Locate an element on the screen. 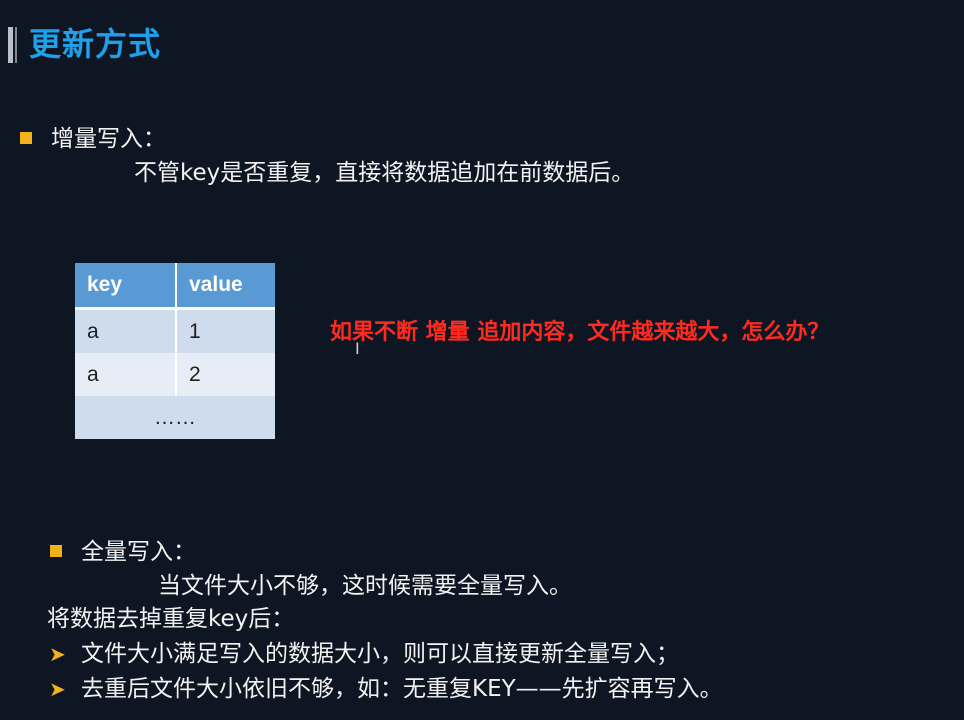 The image size is (964, 720). table-header-key: key is located at coordinates (126, 286).